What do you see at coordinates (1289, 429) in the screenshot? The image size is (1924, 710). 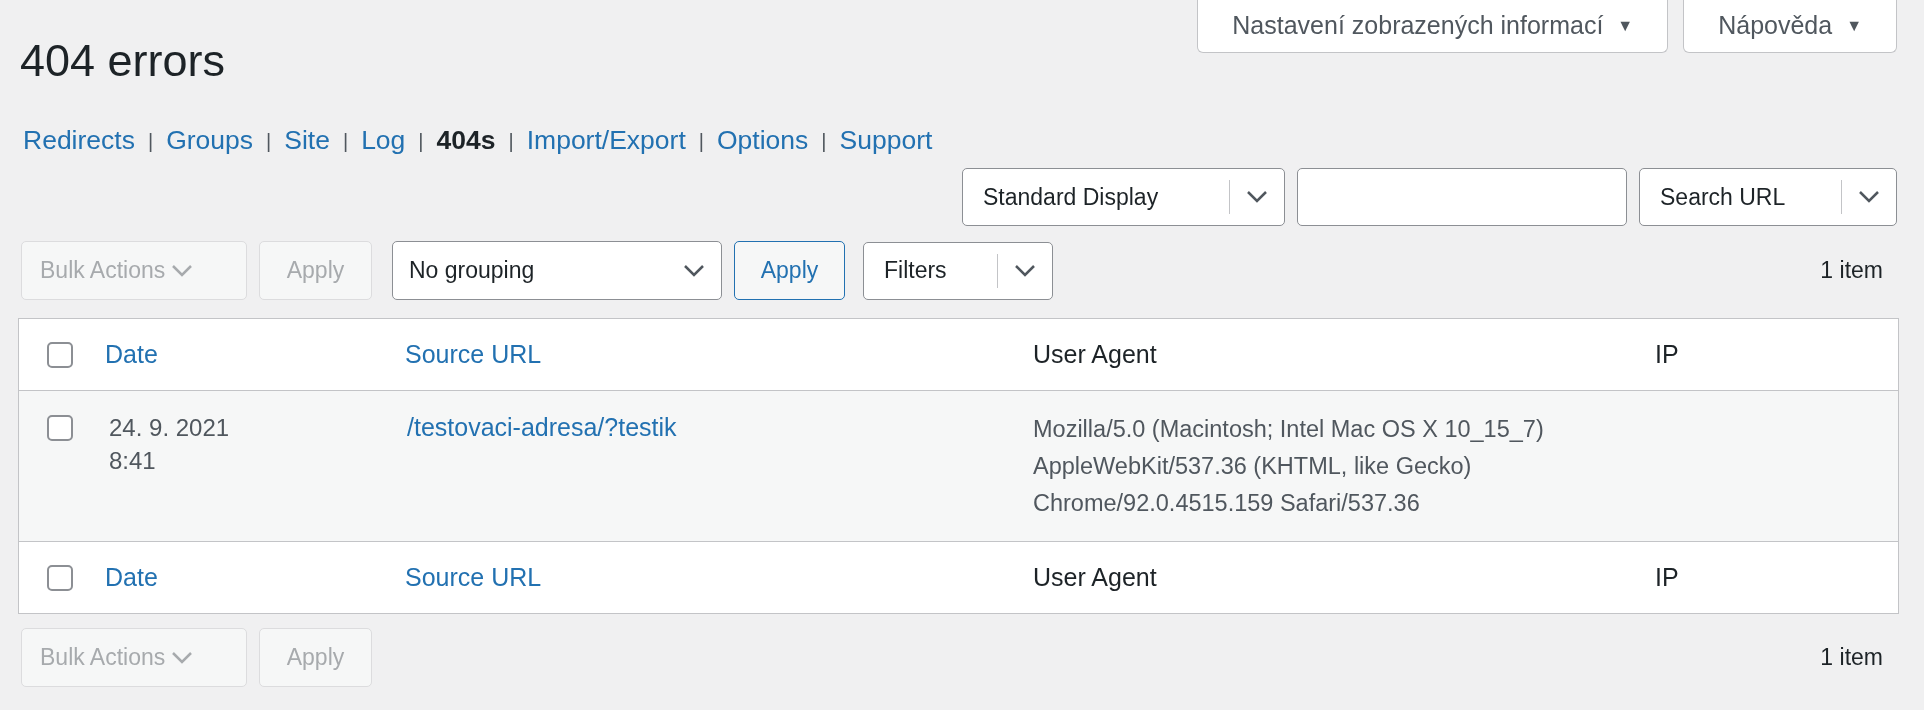 I see `user-agent-text: Mozilla/5.0 (Macintosh; Intel Mac OS X 10_15_7)` at bounding box center [1289, 429].